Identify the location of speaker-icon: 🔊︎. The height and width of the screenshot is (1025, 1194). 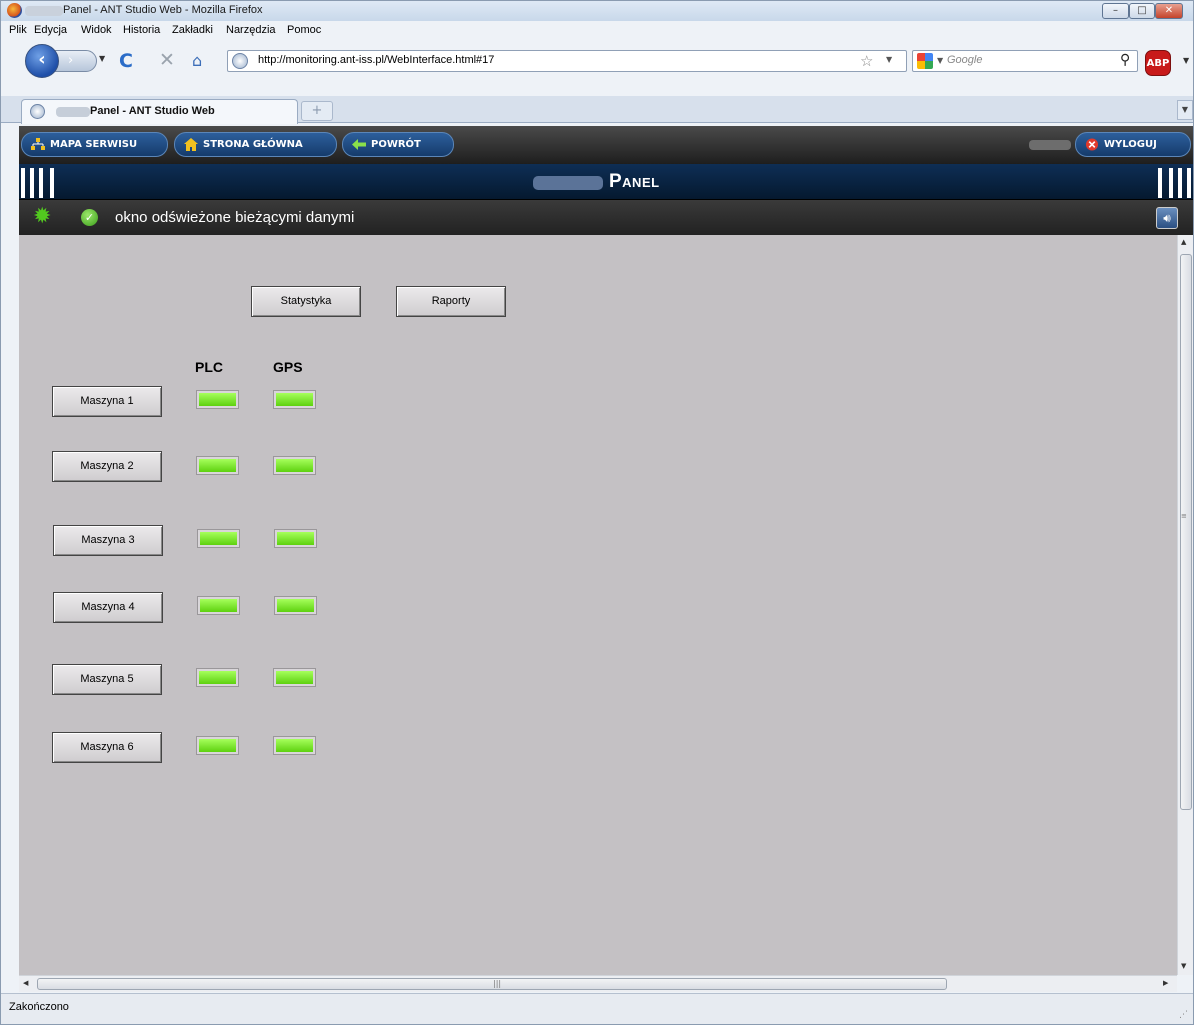
(1167, 218).